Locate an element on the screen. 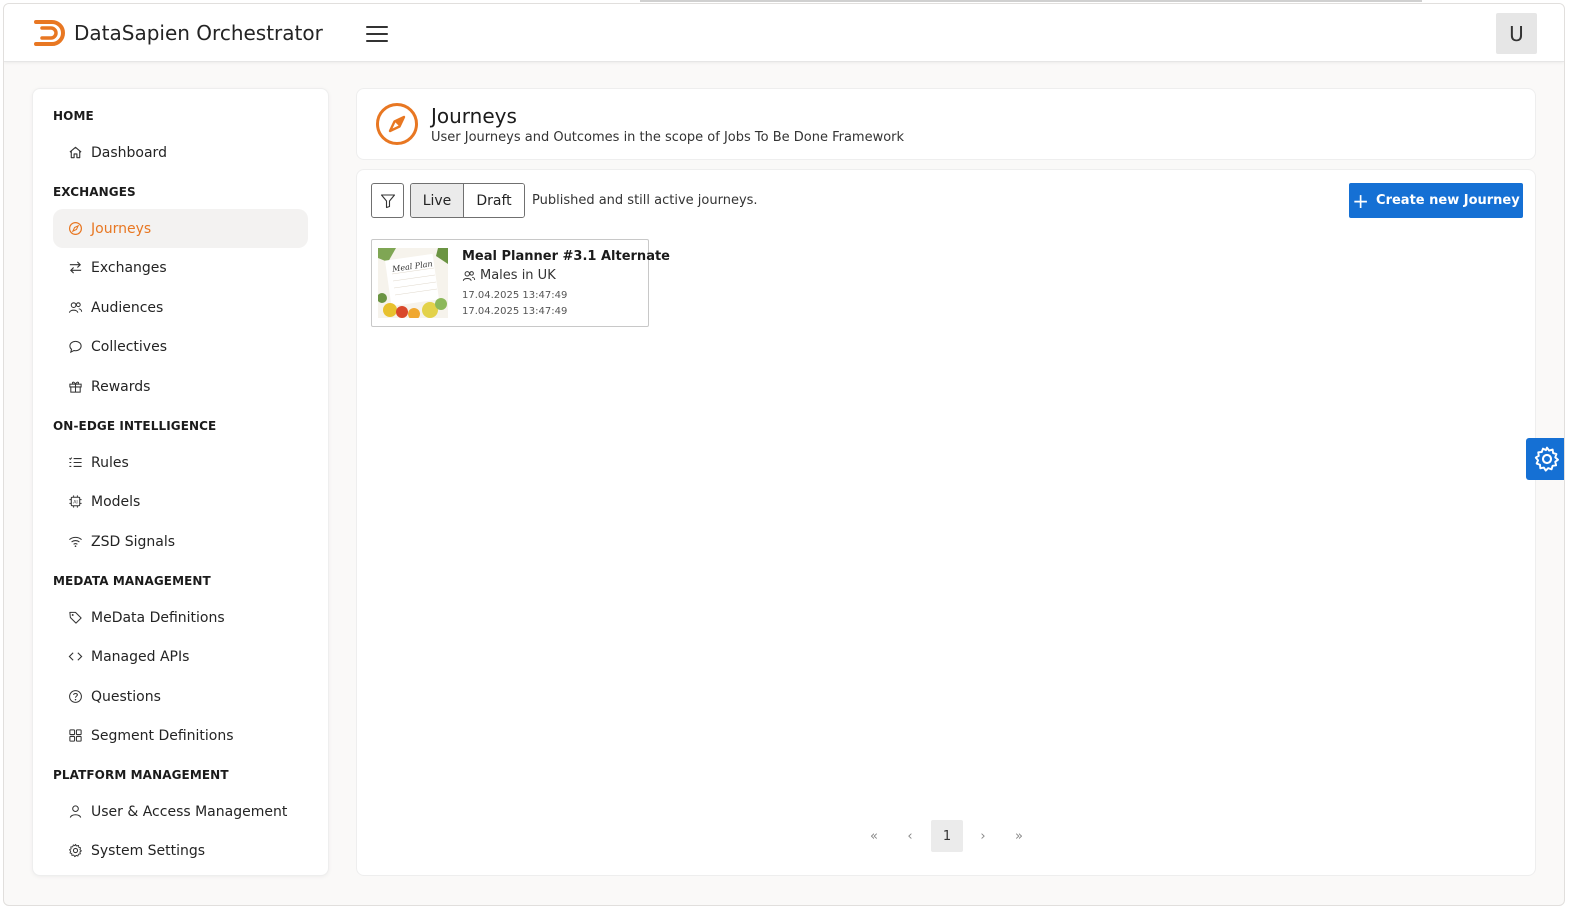 This screenshot has height=920, width=1590. sidebar-item-medata-definitions: MeData Definitions is located at coordinates (180, 617).